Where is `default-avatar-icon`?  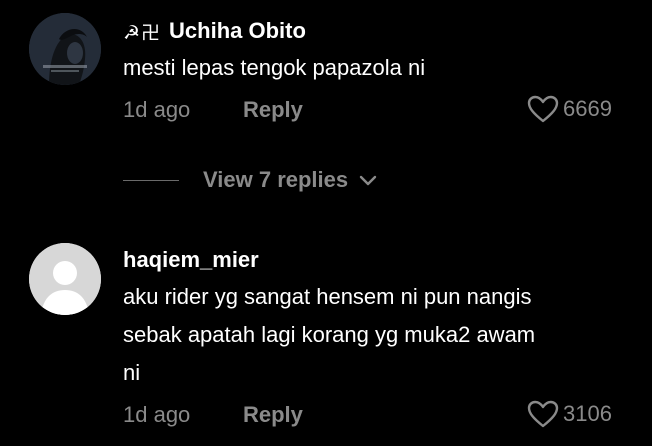 default-avatar-icon is located at coordinates (65, 279).